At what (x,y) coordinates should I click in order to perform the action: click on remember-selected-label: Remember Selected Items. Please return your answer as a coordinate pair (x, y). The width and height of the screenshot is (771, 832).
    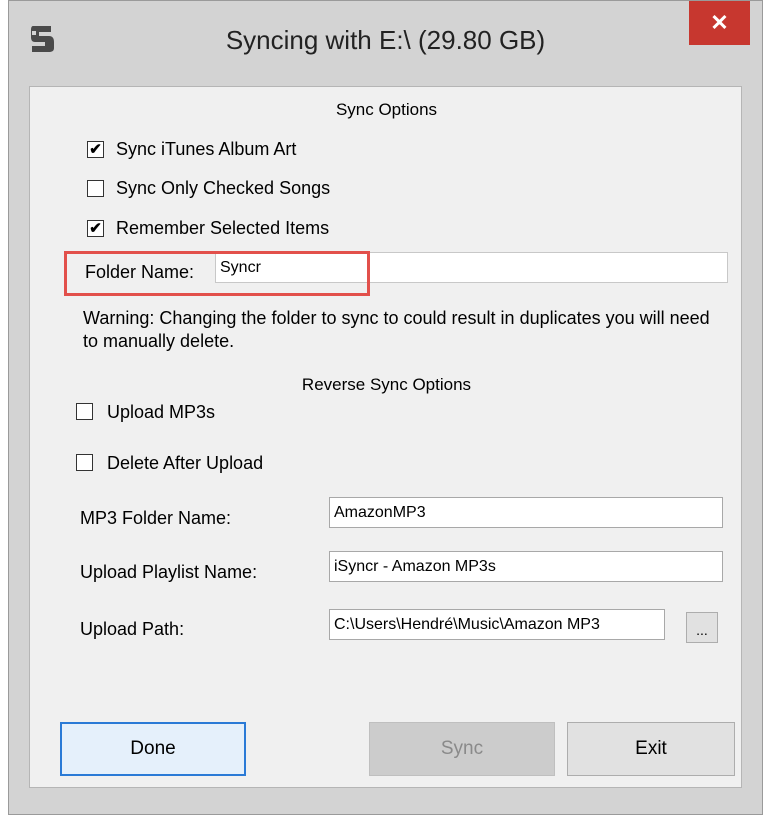
    Looking at the image, I should click on (223, 228).